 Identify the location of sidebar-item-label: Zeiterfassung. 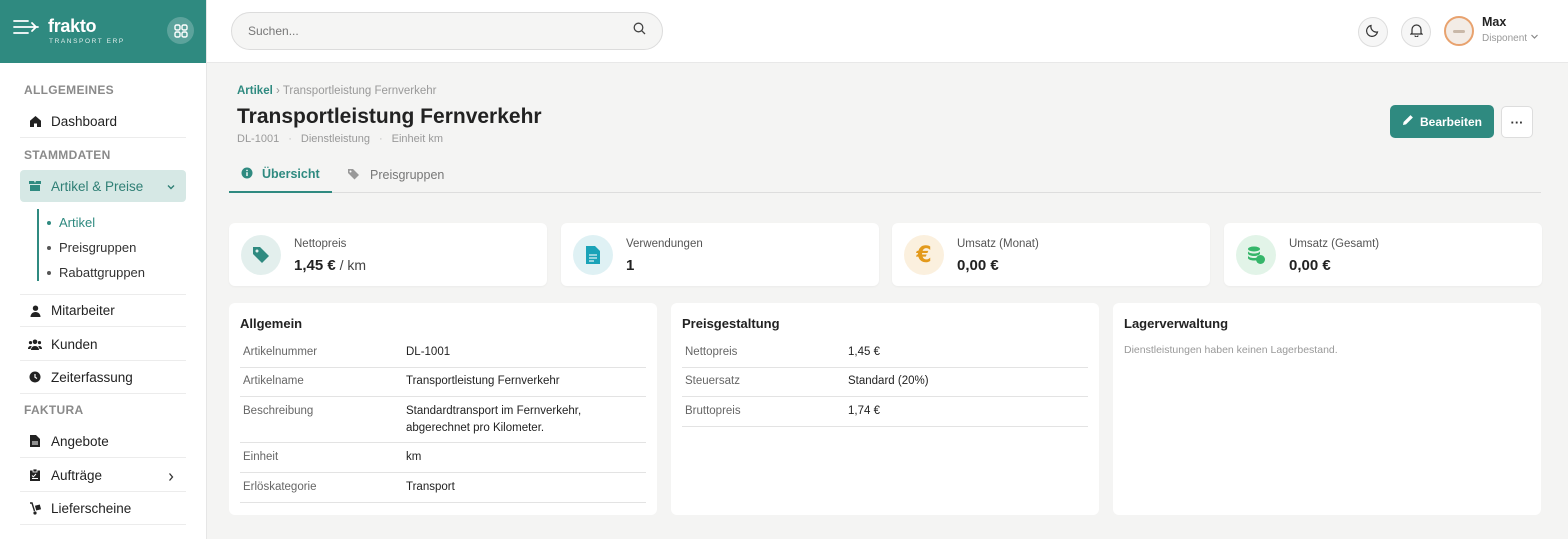
(92, 377).